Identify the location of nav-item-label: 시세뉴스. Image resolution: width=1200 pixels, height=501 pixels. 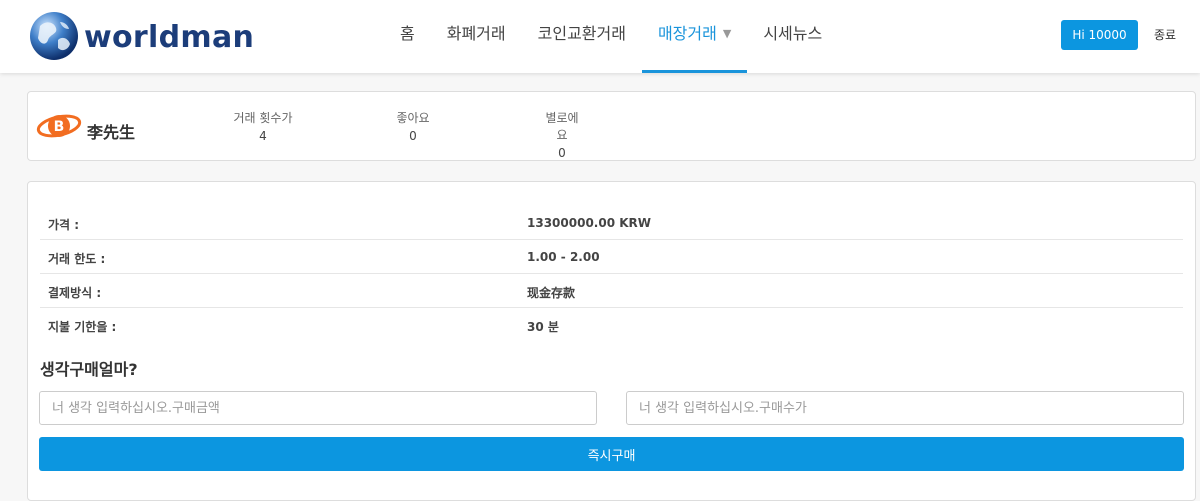
(793, 33).